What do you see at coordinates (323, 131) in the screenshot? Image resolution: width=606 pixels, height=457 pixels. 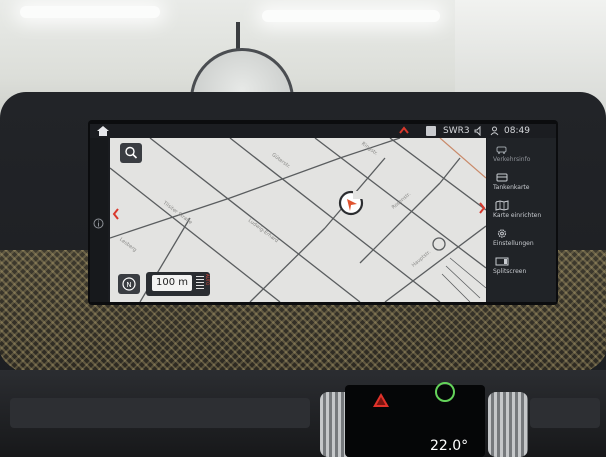 I see `status-bar: SWR3 08:49` at bounding box center [323, 131].